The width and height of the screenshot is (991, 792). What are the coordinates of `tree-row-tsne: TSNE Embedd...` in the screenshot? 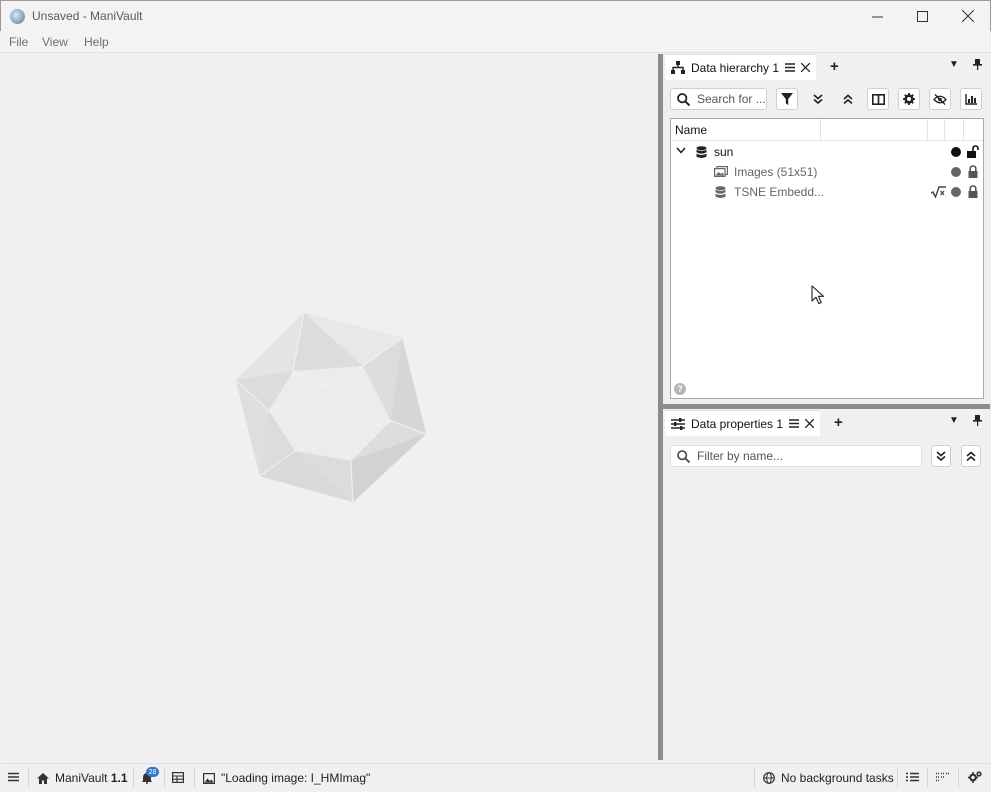 It's located at (827, 192).